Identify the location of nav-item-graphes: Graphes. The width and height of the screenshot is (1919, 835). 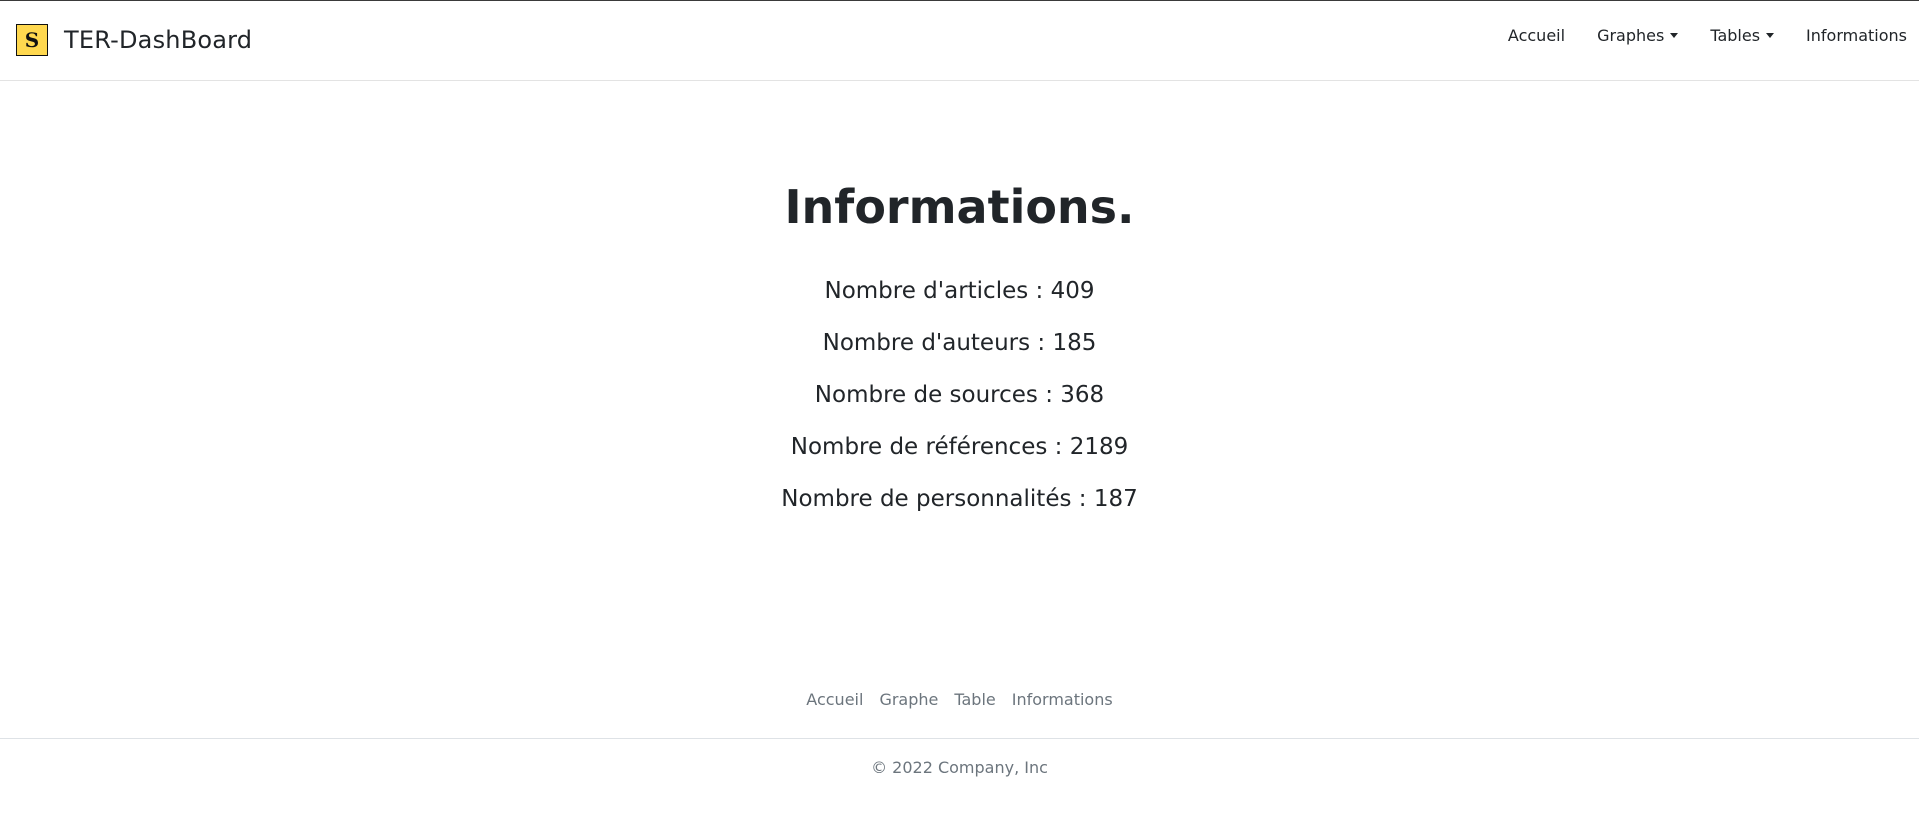
(1638, 35).